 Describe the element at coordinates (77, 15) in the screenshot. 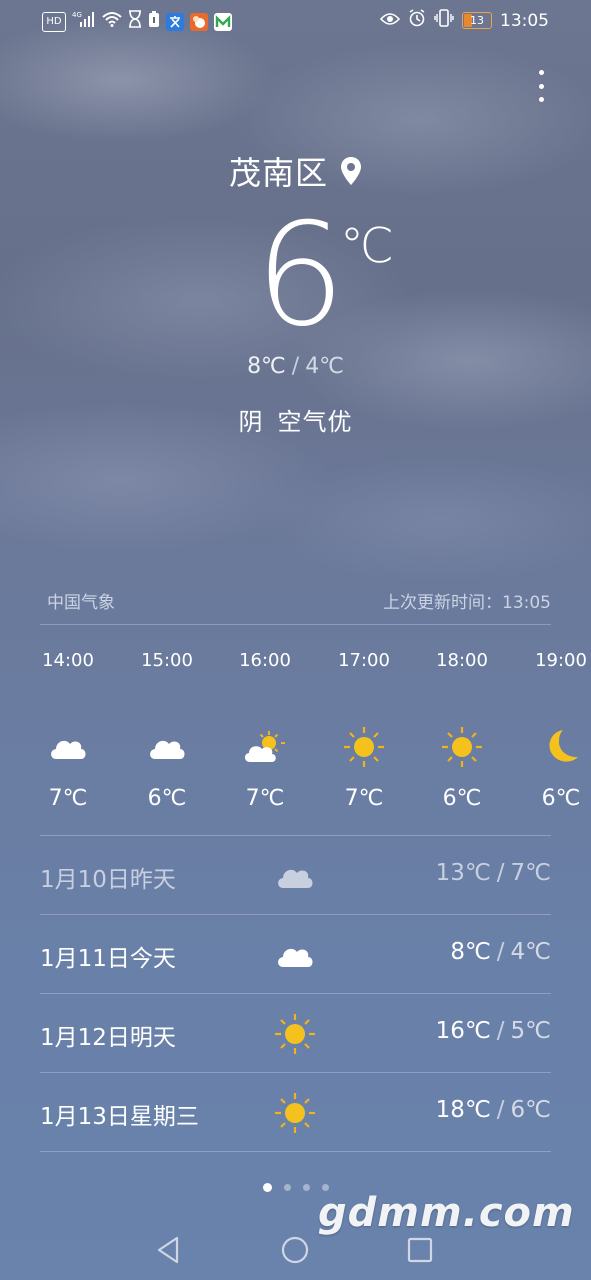

I see `svg-text: 4G` at that location.